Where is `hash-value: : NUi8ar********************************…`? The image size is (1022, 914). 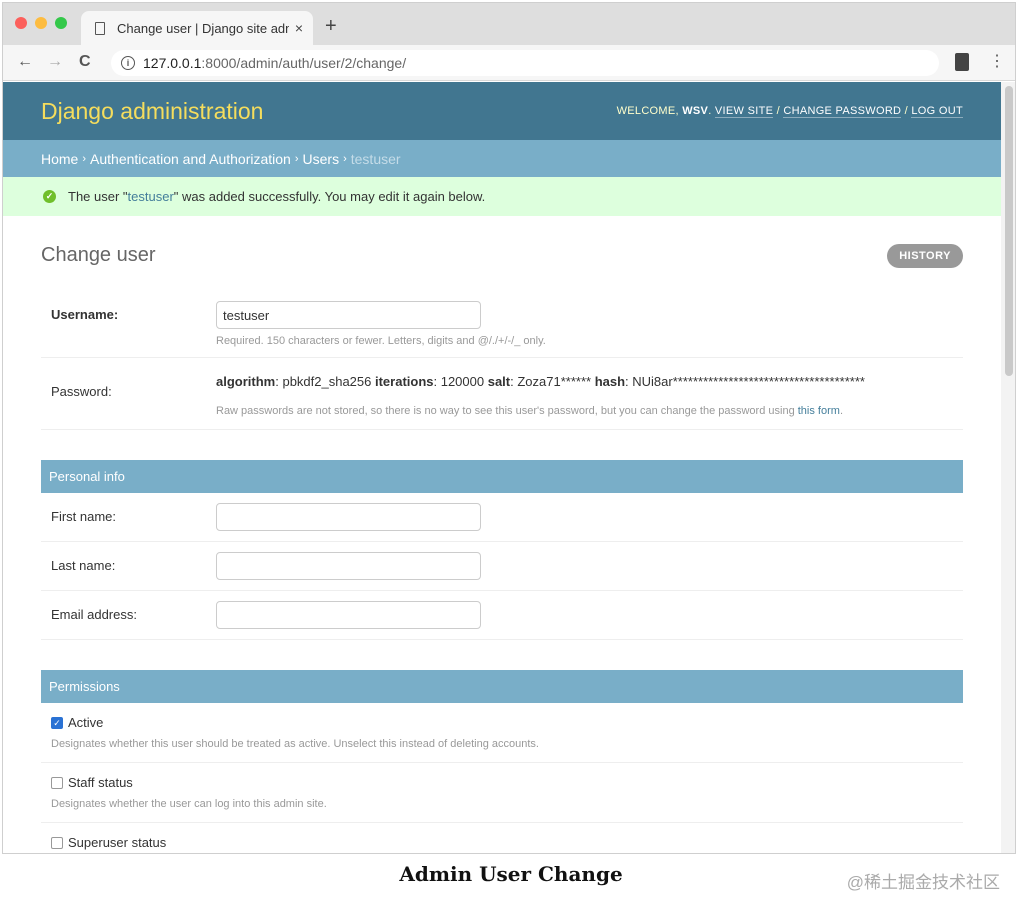 hash-value: : NUi8ar********************************… is located at coordinates (745, 381).